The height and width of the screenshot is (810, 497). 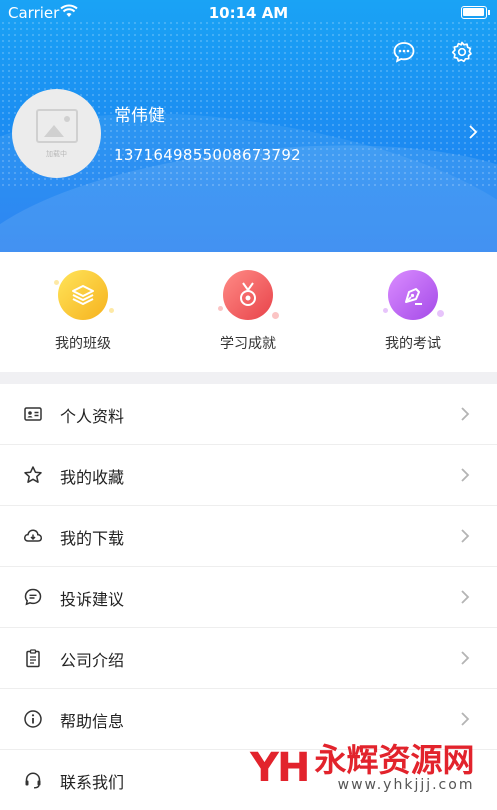 I want to click on clock: 10:14 AM, so click(x=248, y=13).